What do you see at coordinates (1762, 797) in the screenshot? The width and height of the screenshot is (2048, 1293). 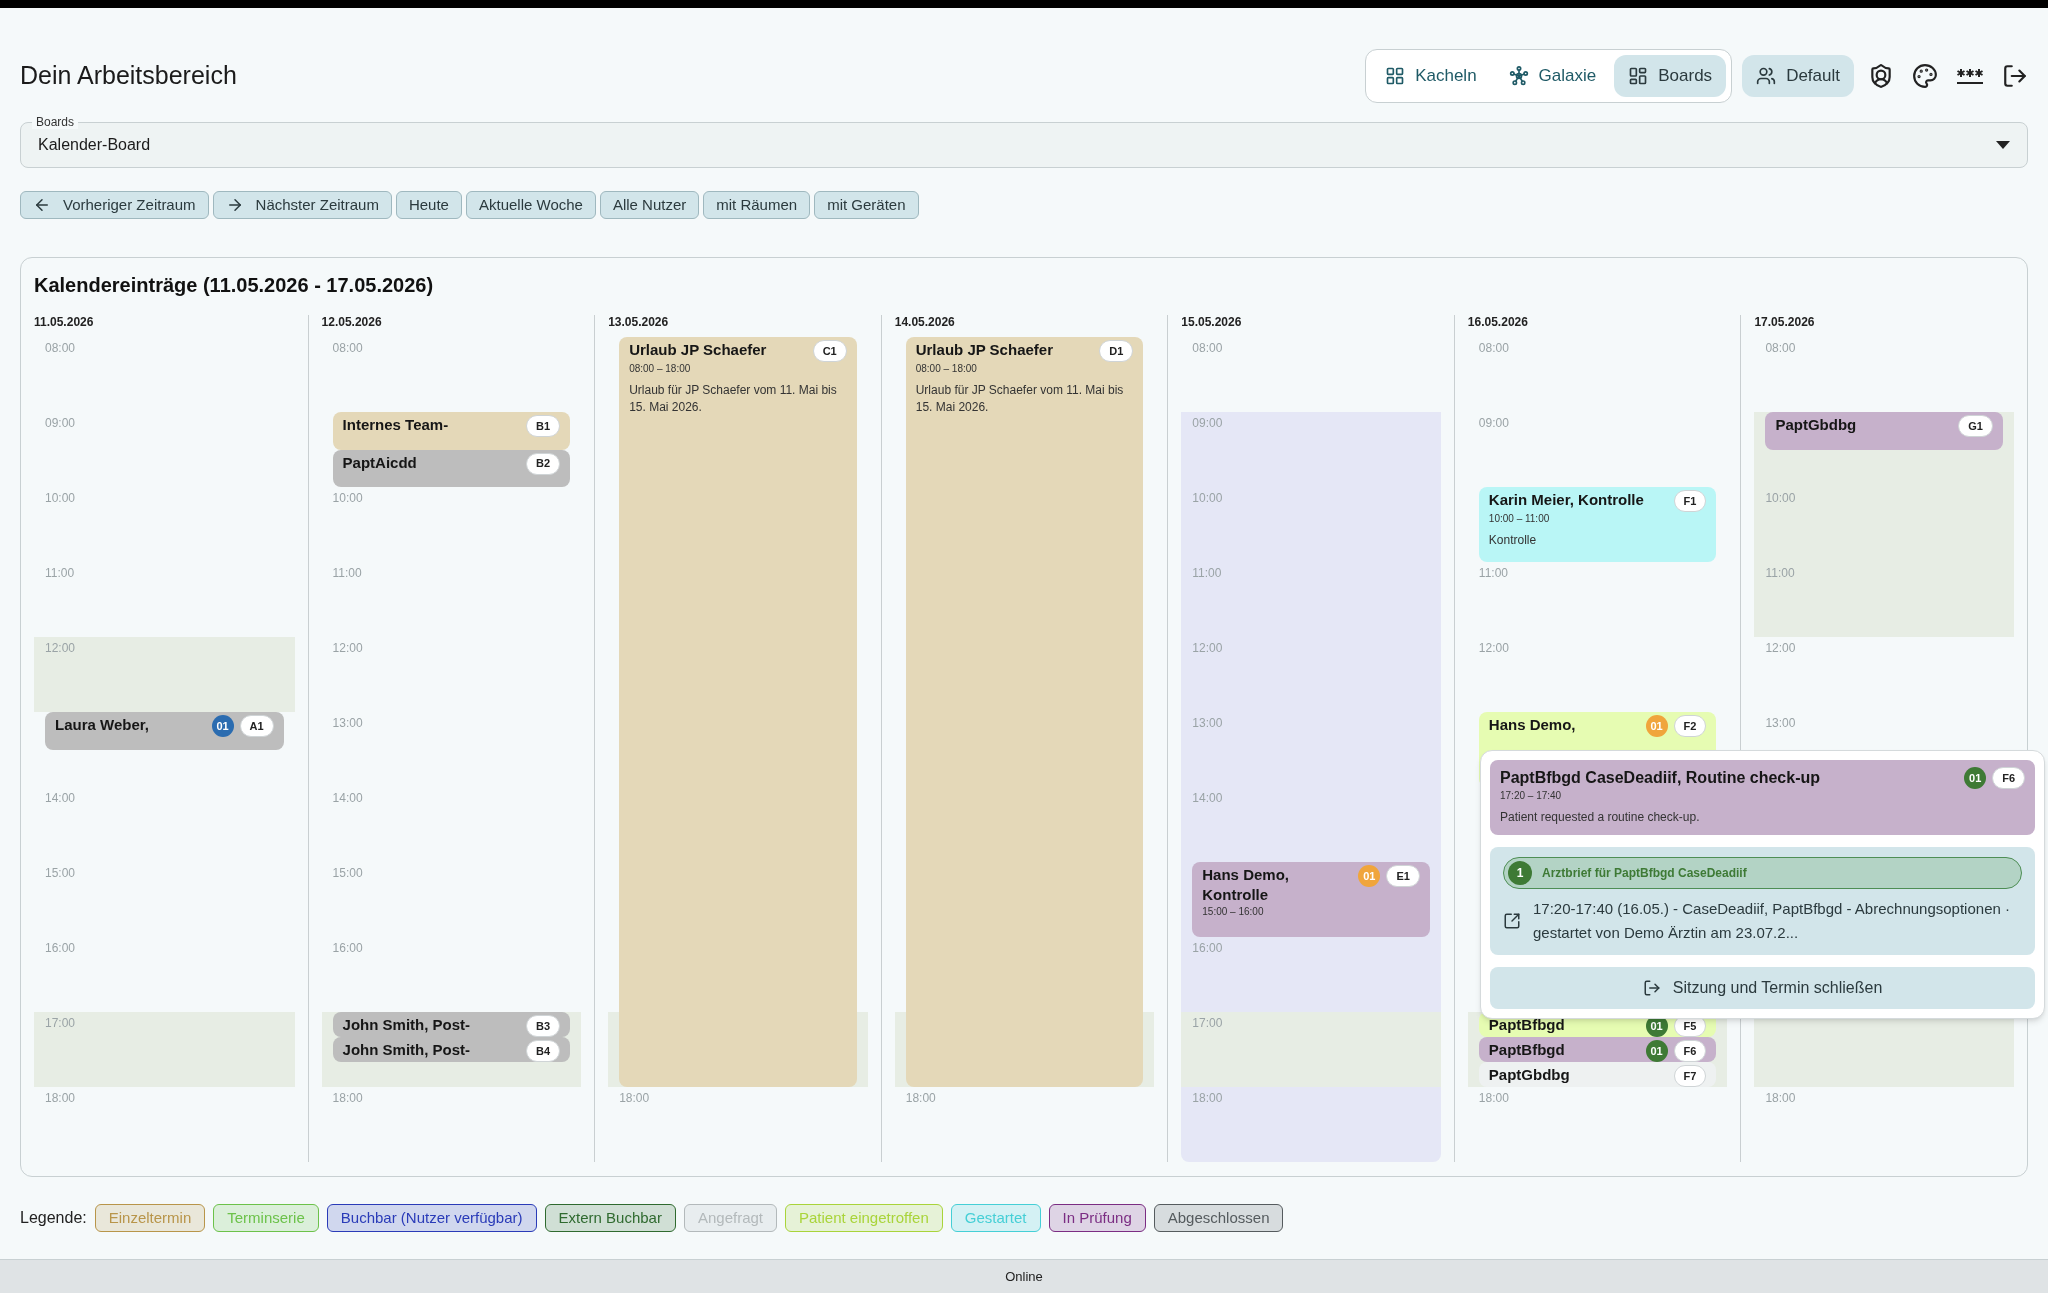 I see `event-card: PaptBfbgd CaseDeadiif, Routine check-up 01 F6 17:20 – 17:40 Patient requested a routine check-up.` at bounding box center [1762, 797].